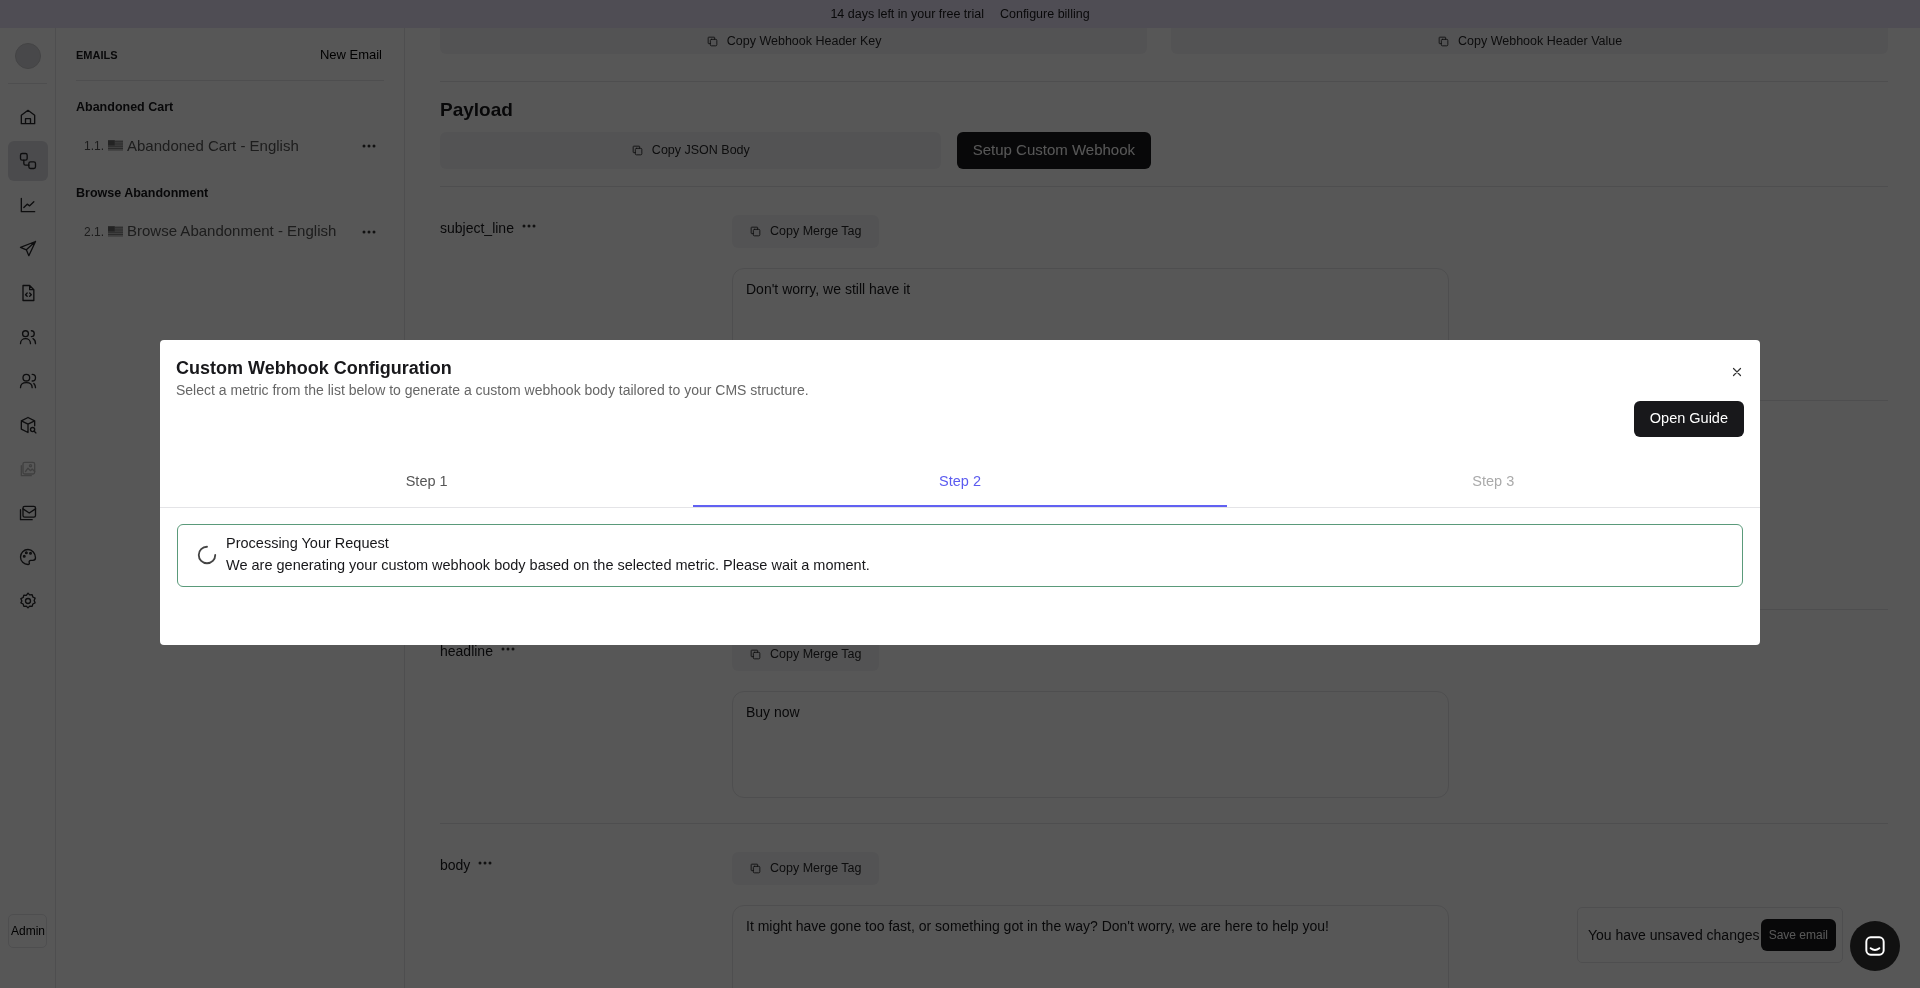 The width and height of the screenshot is (1920, 988). What do you see at coordinates (27, 557) in the screenshot?
I see `palette-icon` at bounding box center [27, 557].